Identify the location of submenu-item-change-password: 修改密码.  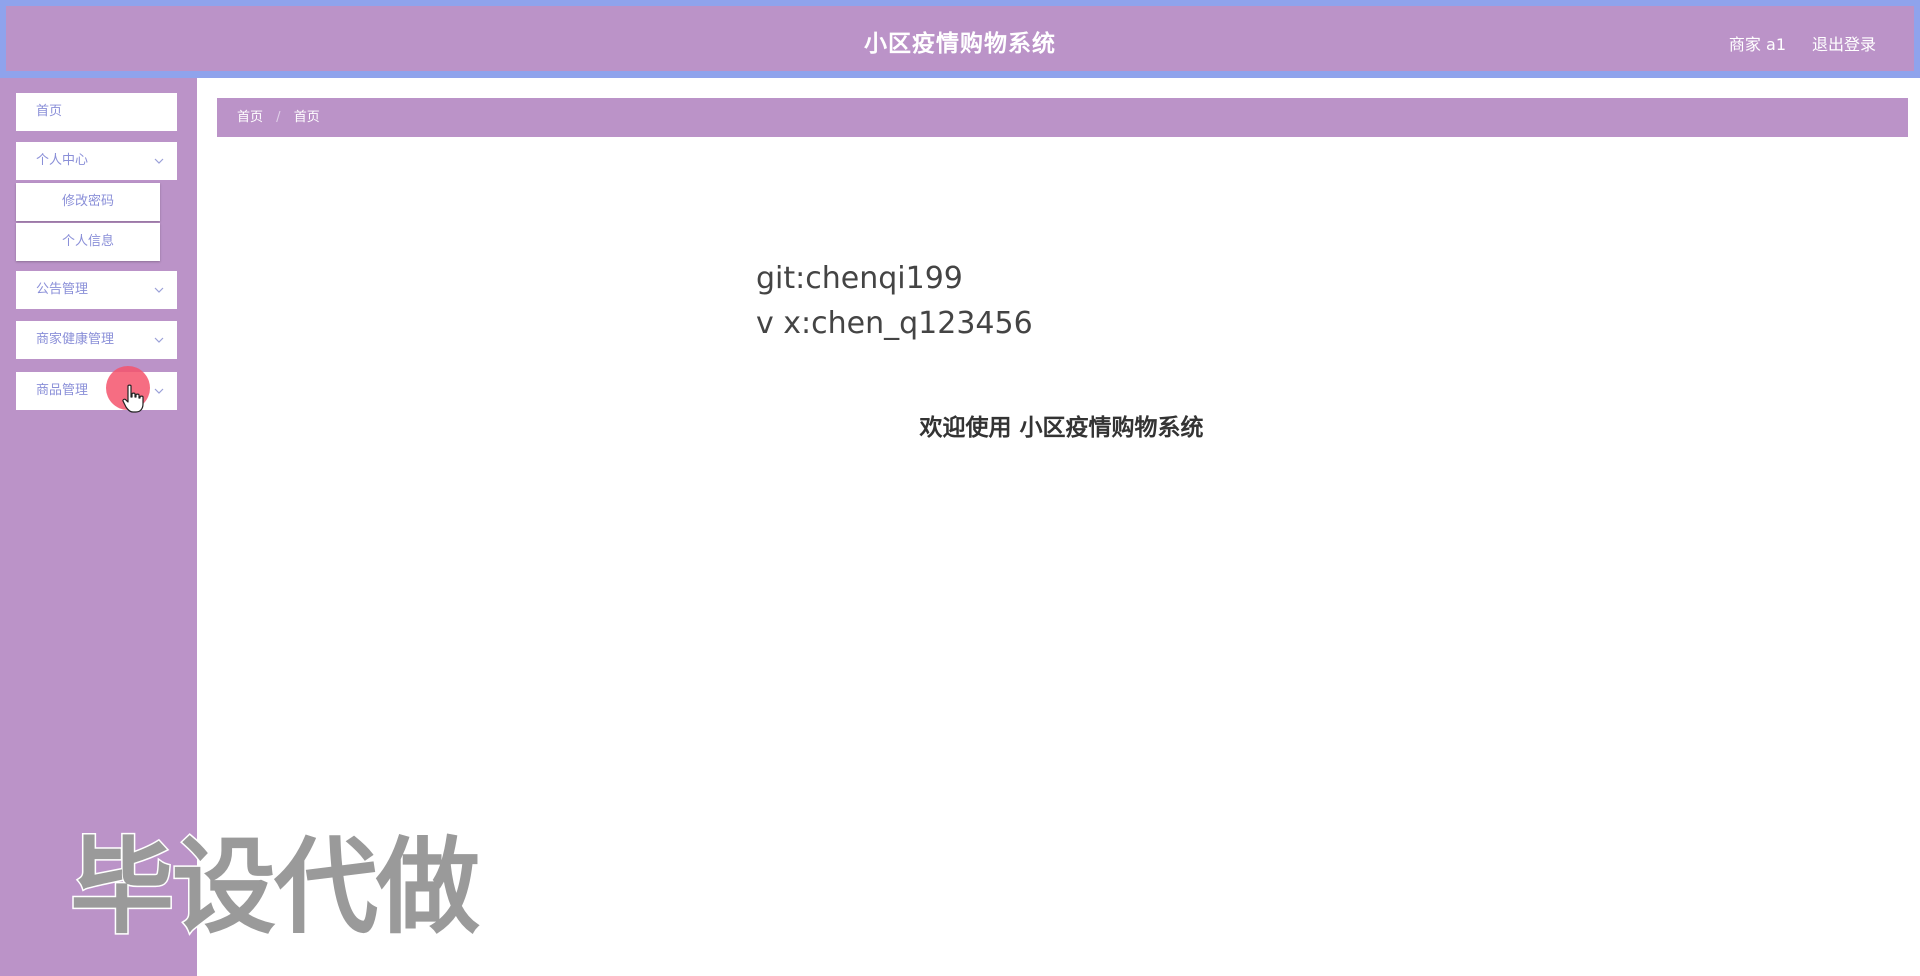
(88, 202).